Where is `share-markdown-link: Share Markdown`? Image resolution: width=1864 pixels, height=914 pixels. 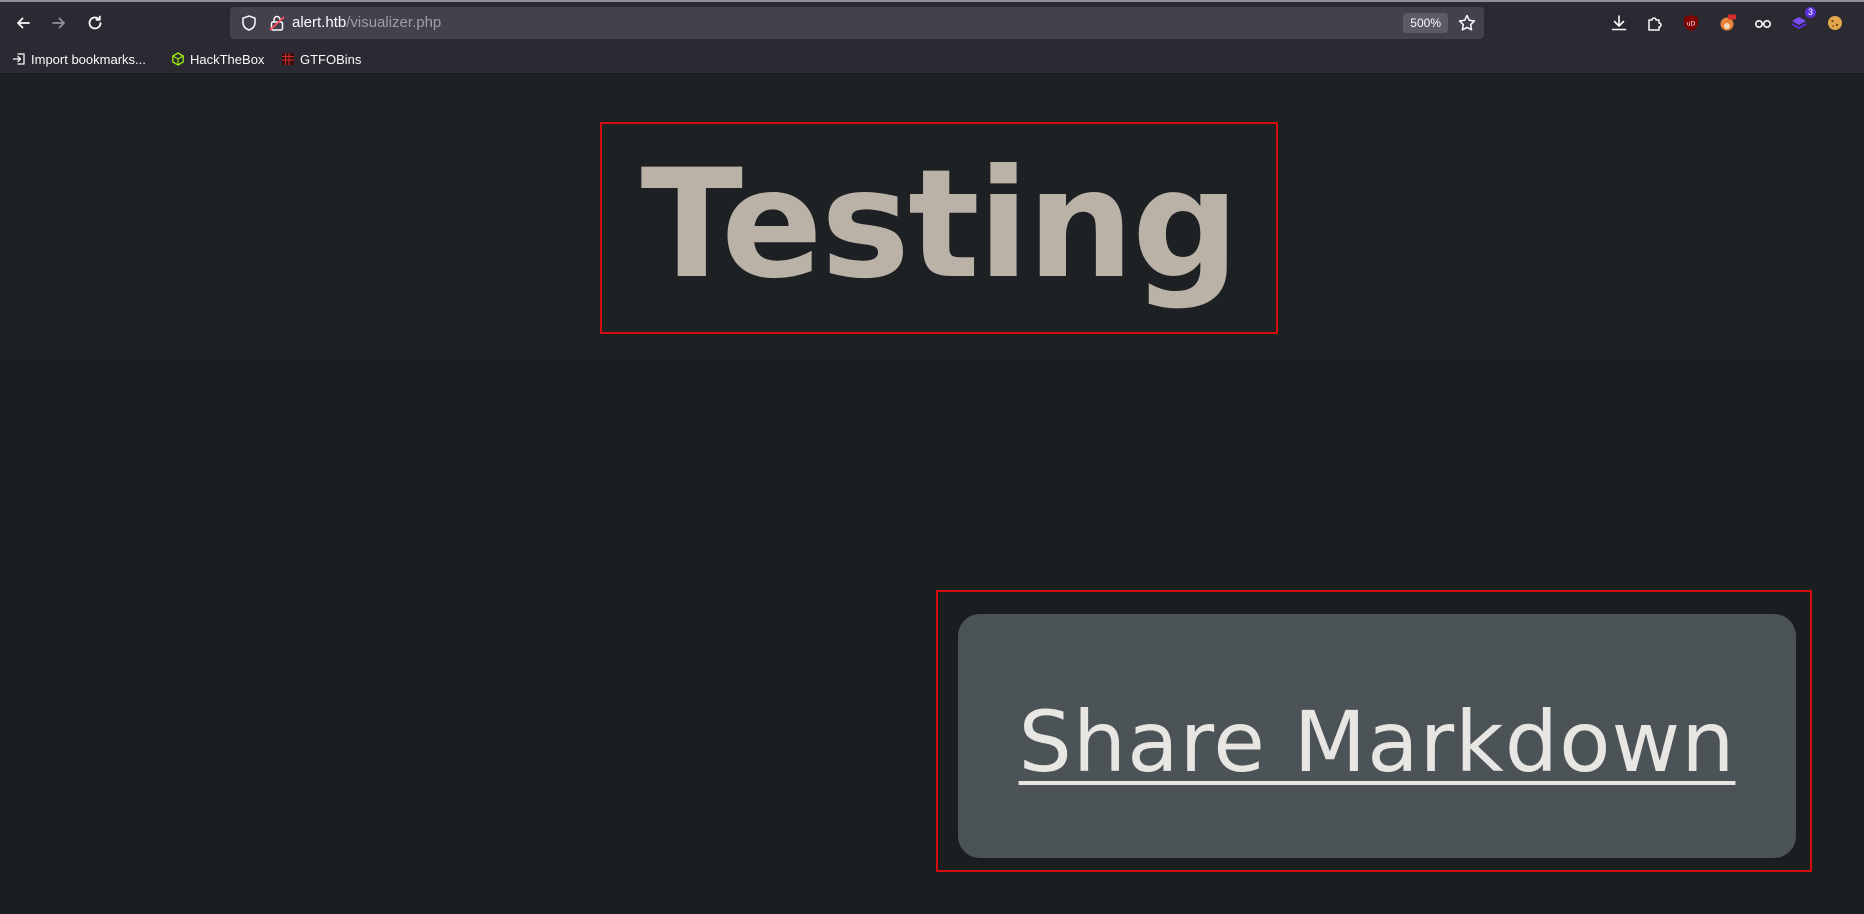 share-markdown-link: Share Markdown is located at coordinates (1377, 742).